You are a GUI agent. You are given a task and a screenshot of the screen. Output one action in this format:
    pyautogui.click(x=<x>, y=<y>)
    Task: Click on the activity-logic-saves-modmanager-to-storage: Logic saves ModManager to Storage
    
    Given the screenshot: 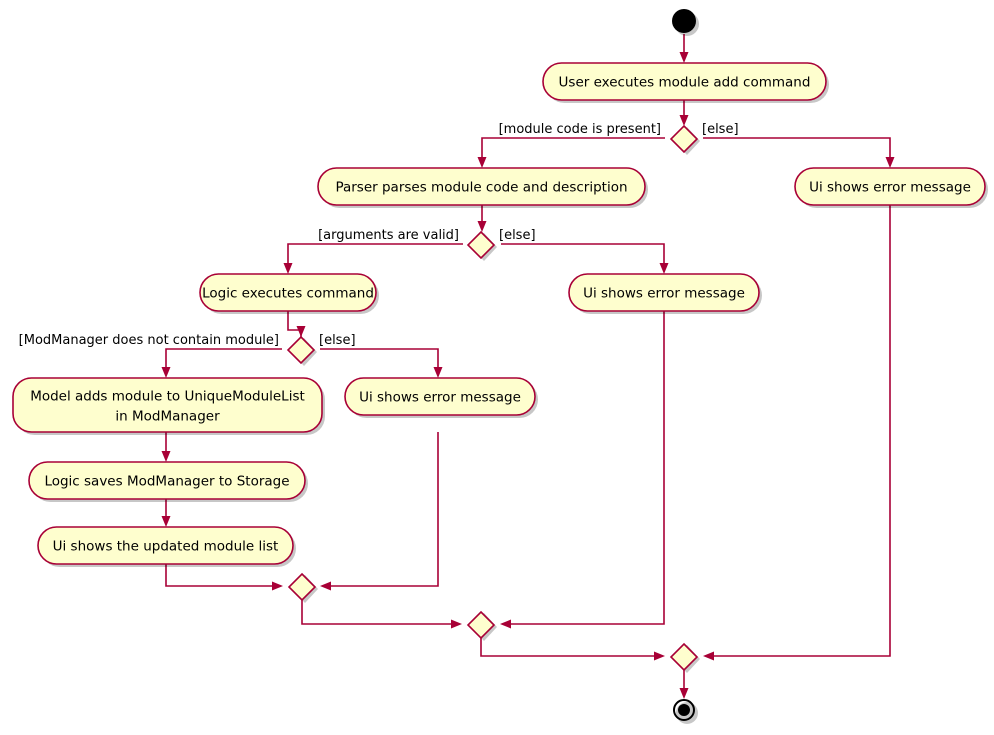 What is the action you would take?
    pyautogui.click(x=168, y=481)
    